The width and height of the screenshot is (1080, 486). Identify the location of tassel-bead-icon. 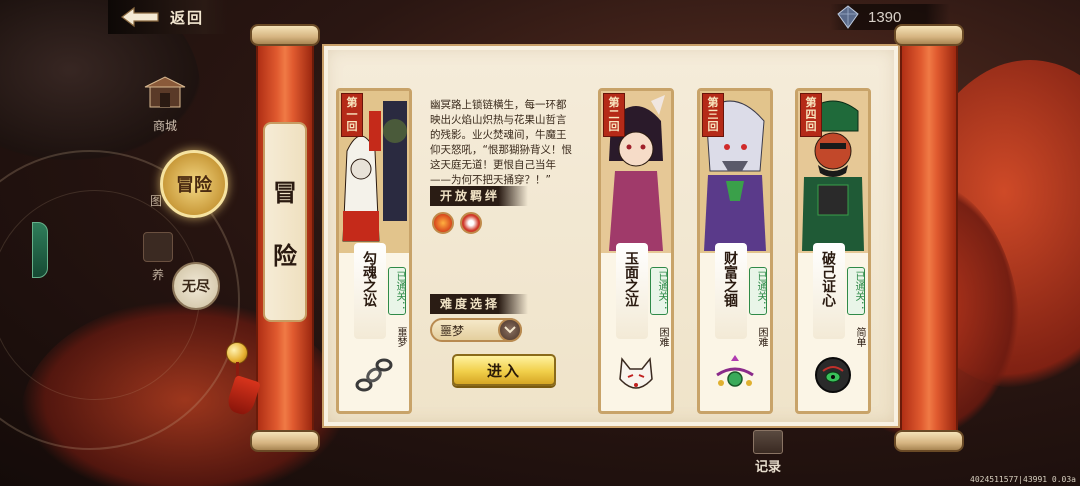
(237, 353).